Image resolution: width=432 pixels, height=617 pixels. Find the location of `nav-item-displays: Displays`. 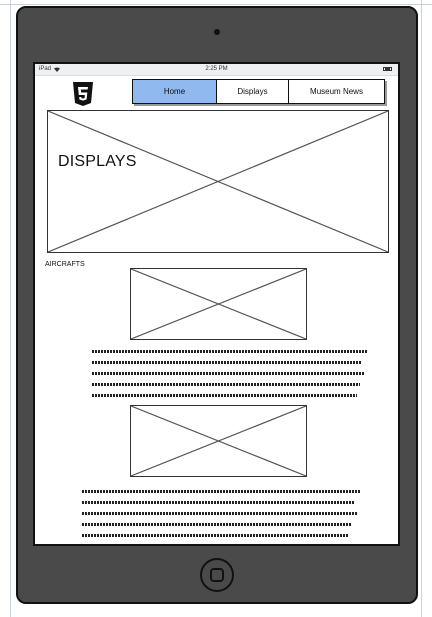

nav-item-displays: Displays is located at coordinates (253, 91).